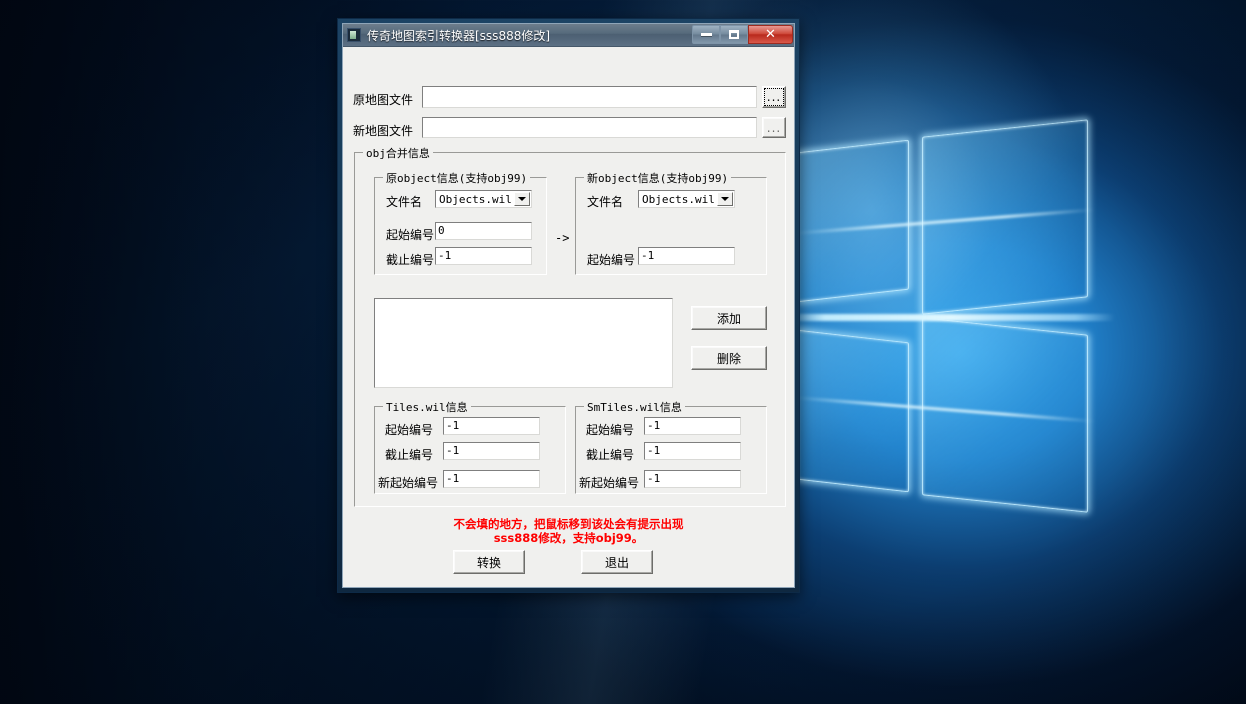 This screenshot has width=1246, height=704. I want to click on convert-button: 转换, so click(489, 562).